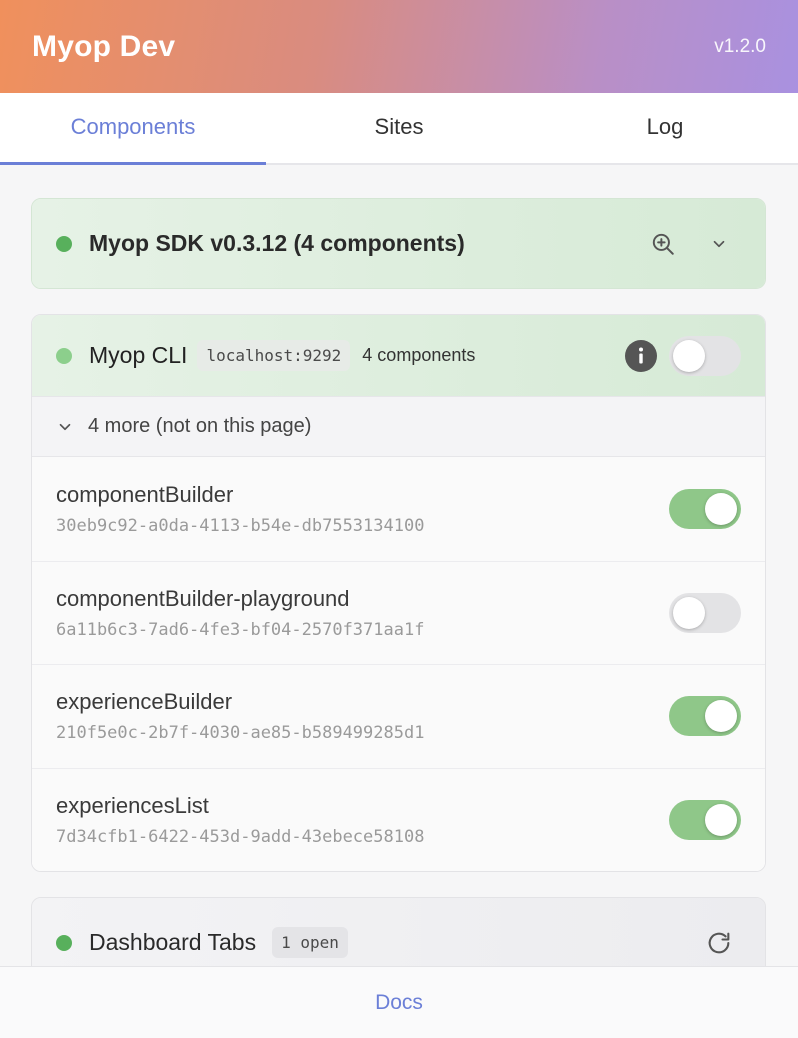 The image size is (798, 1038). I want to click on tab-log: Log, so click(665, 127).